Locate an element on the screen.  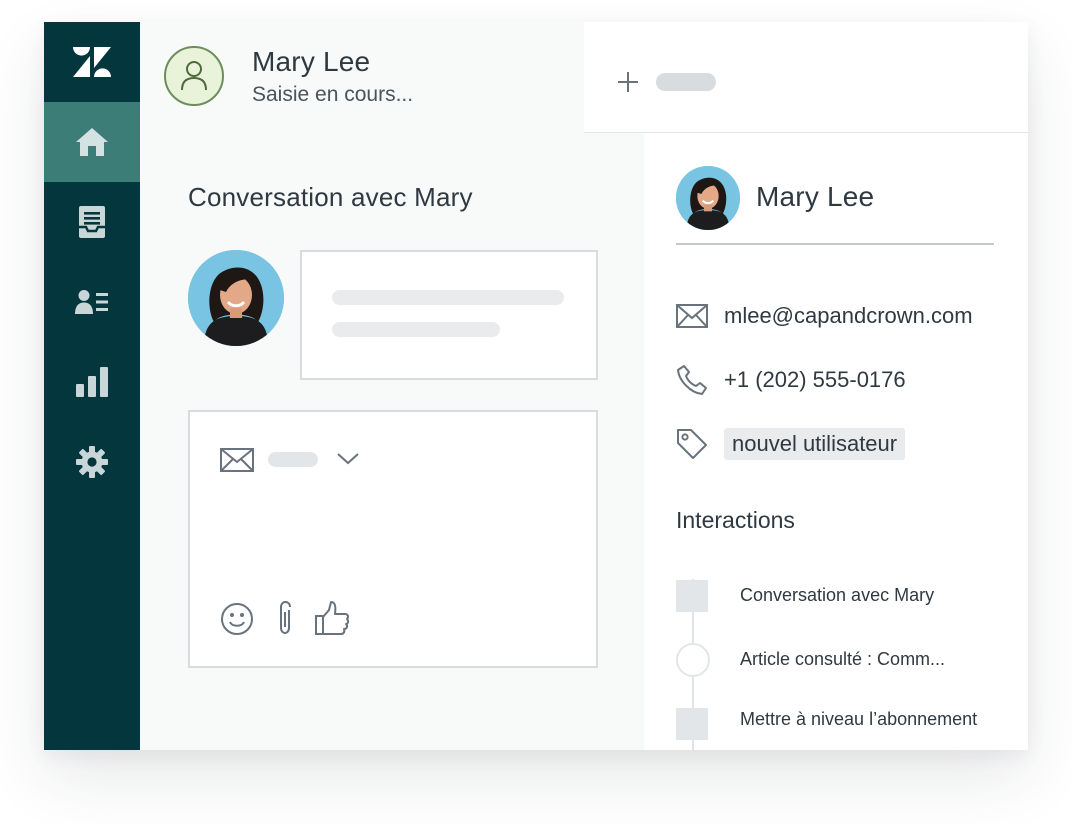
nav-item-home is located at coordinates (92, 142).